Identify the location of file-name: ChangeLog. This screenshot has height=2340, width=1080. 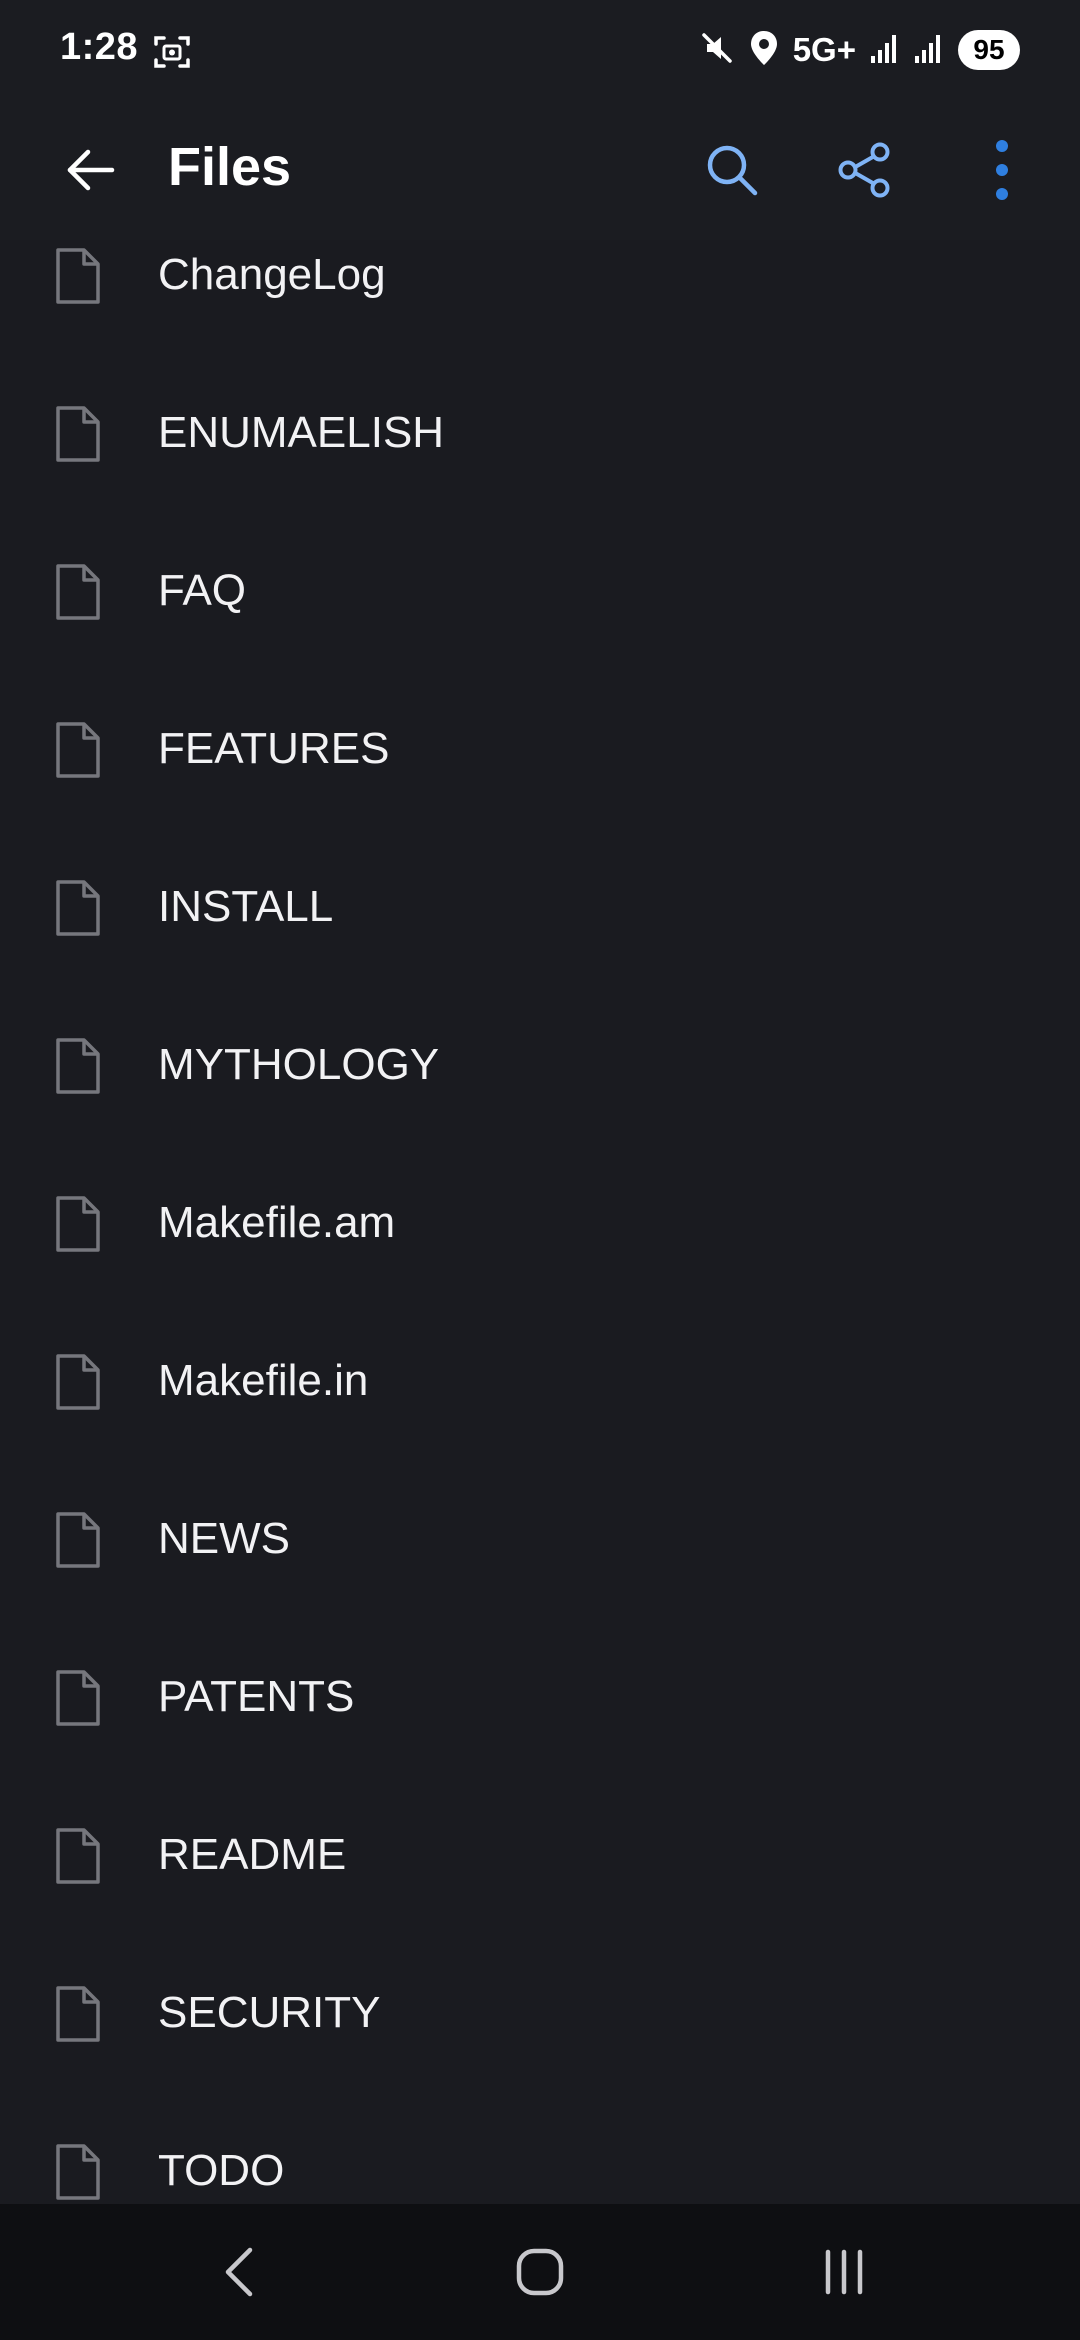
(272, 274).